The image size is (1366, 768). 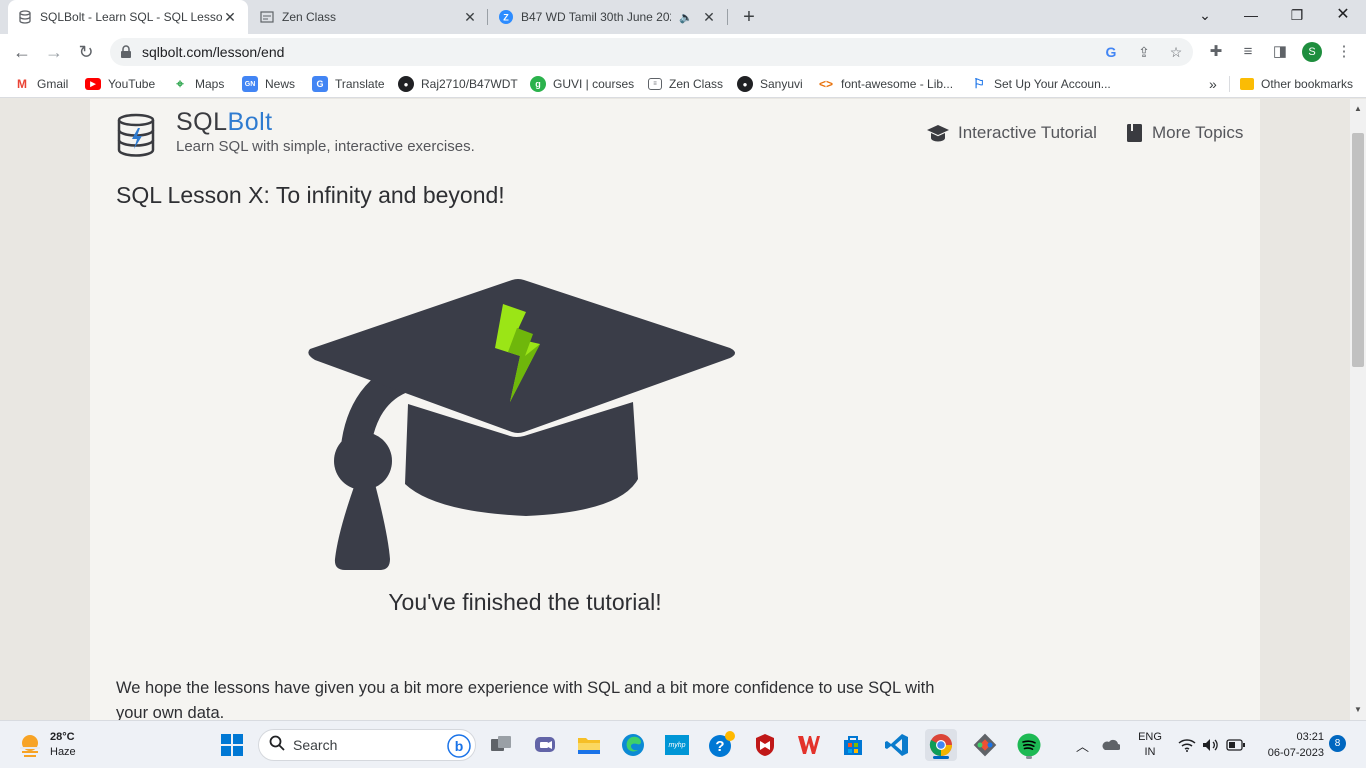 I want to click on bookmark-news: GN News, so click(x=268, y=84).